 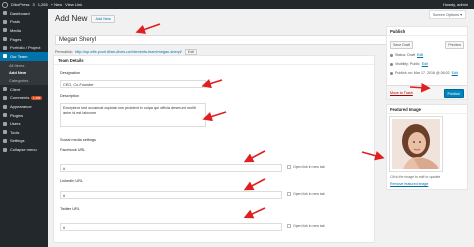 I want to click on arrow-to-publish, so click(x=420, y=87).